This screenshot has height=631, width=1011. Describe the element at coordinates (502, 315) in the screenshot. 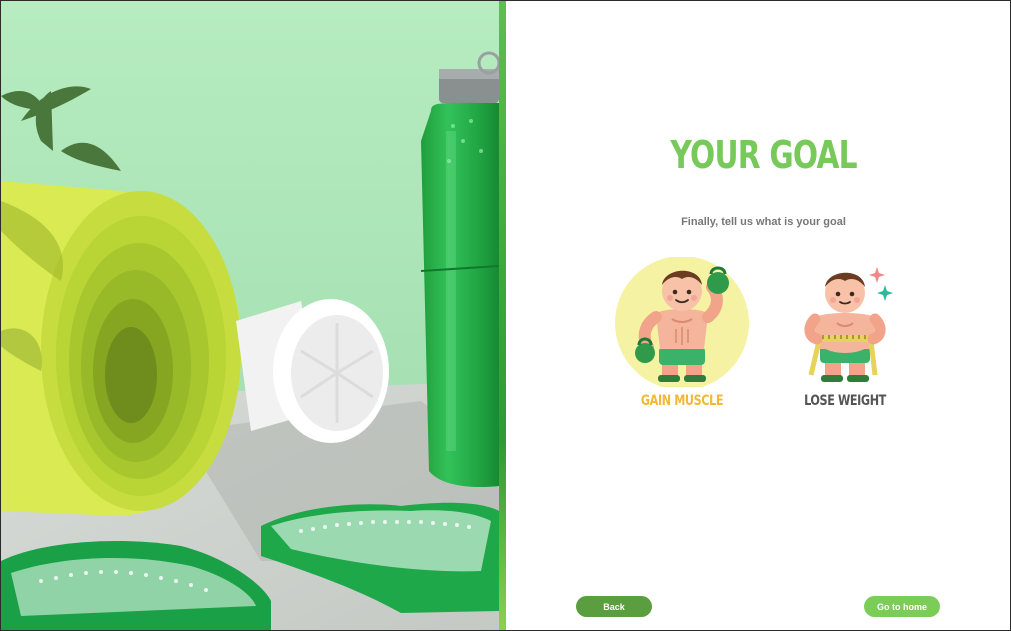

I see `panel-divider` at that location.